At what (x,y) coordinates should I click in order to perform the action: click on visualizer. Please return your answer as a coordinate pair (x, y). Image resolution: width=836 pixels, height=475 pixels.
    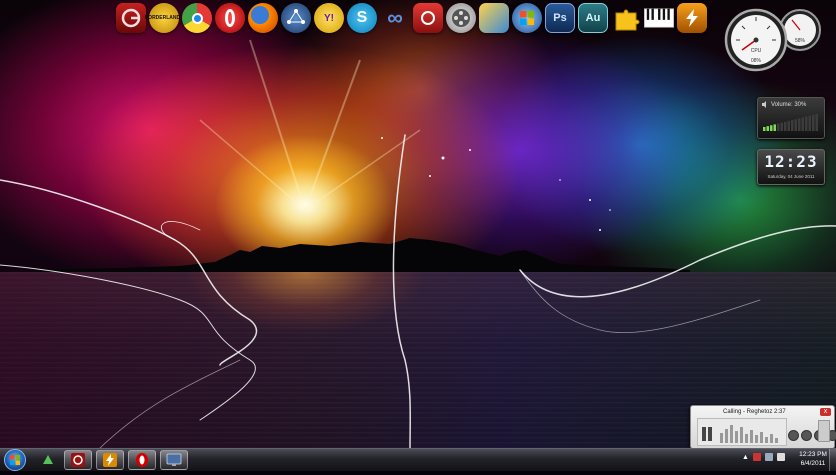
    Looking at the image, I should click on (742, 432).